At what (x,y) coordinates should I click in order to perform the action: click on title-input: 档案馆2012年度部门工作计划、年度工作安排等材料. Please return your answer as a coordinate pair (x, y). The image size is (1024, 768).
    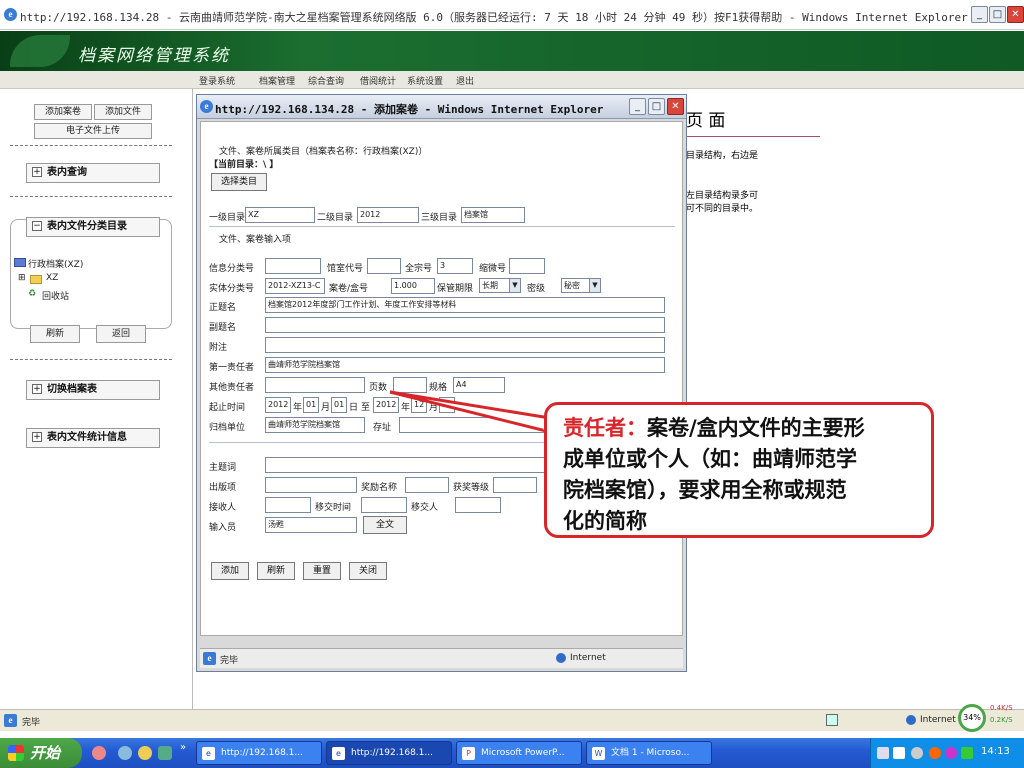
    Looking at the image, I should click on (465, 305).